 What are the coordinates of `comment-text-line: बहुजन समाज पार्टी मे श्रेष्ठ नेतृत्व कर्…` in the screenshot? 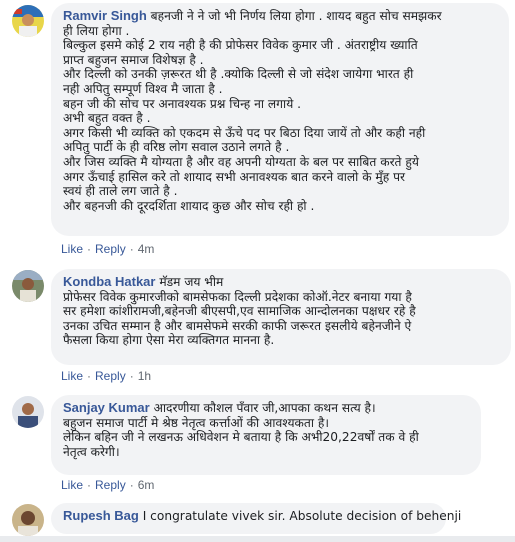 It's located at (196, 422).